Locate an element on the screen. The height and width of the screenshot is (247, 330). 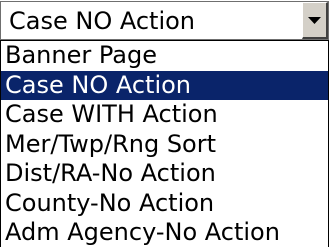
option-mer-twp-rng-sort: Mer/Twp/Rng Sort is located at coordinates (164, 145).